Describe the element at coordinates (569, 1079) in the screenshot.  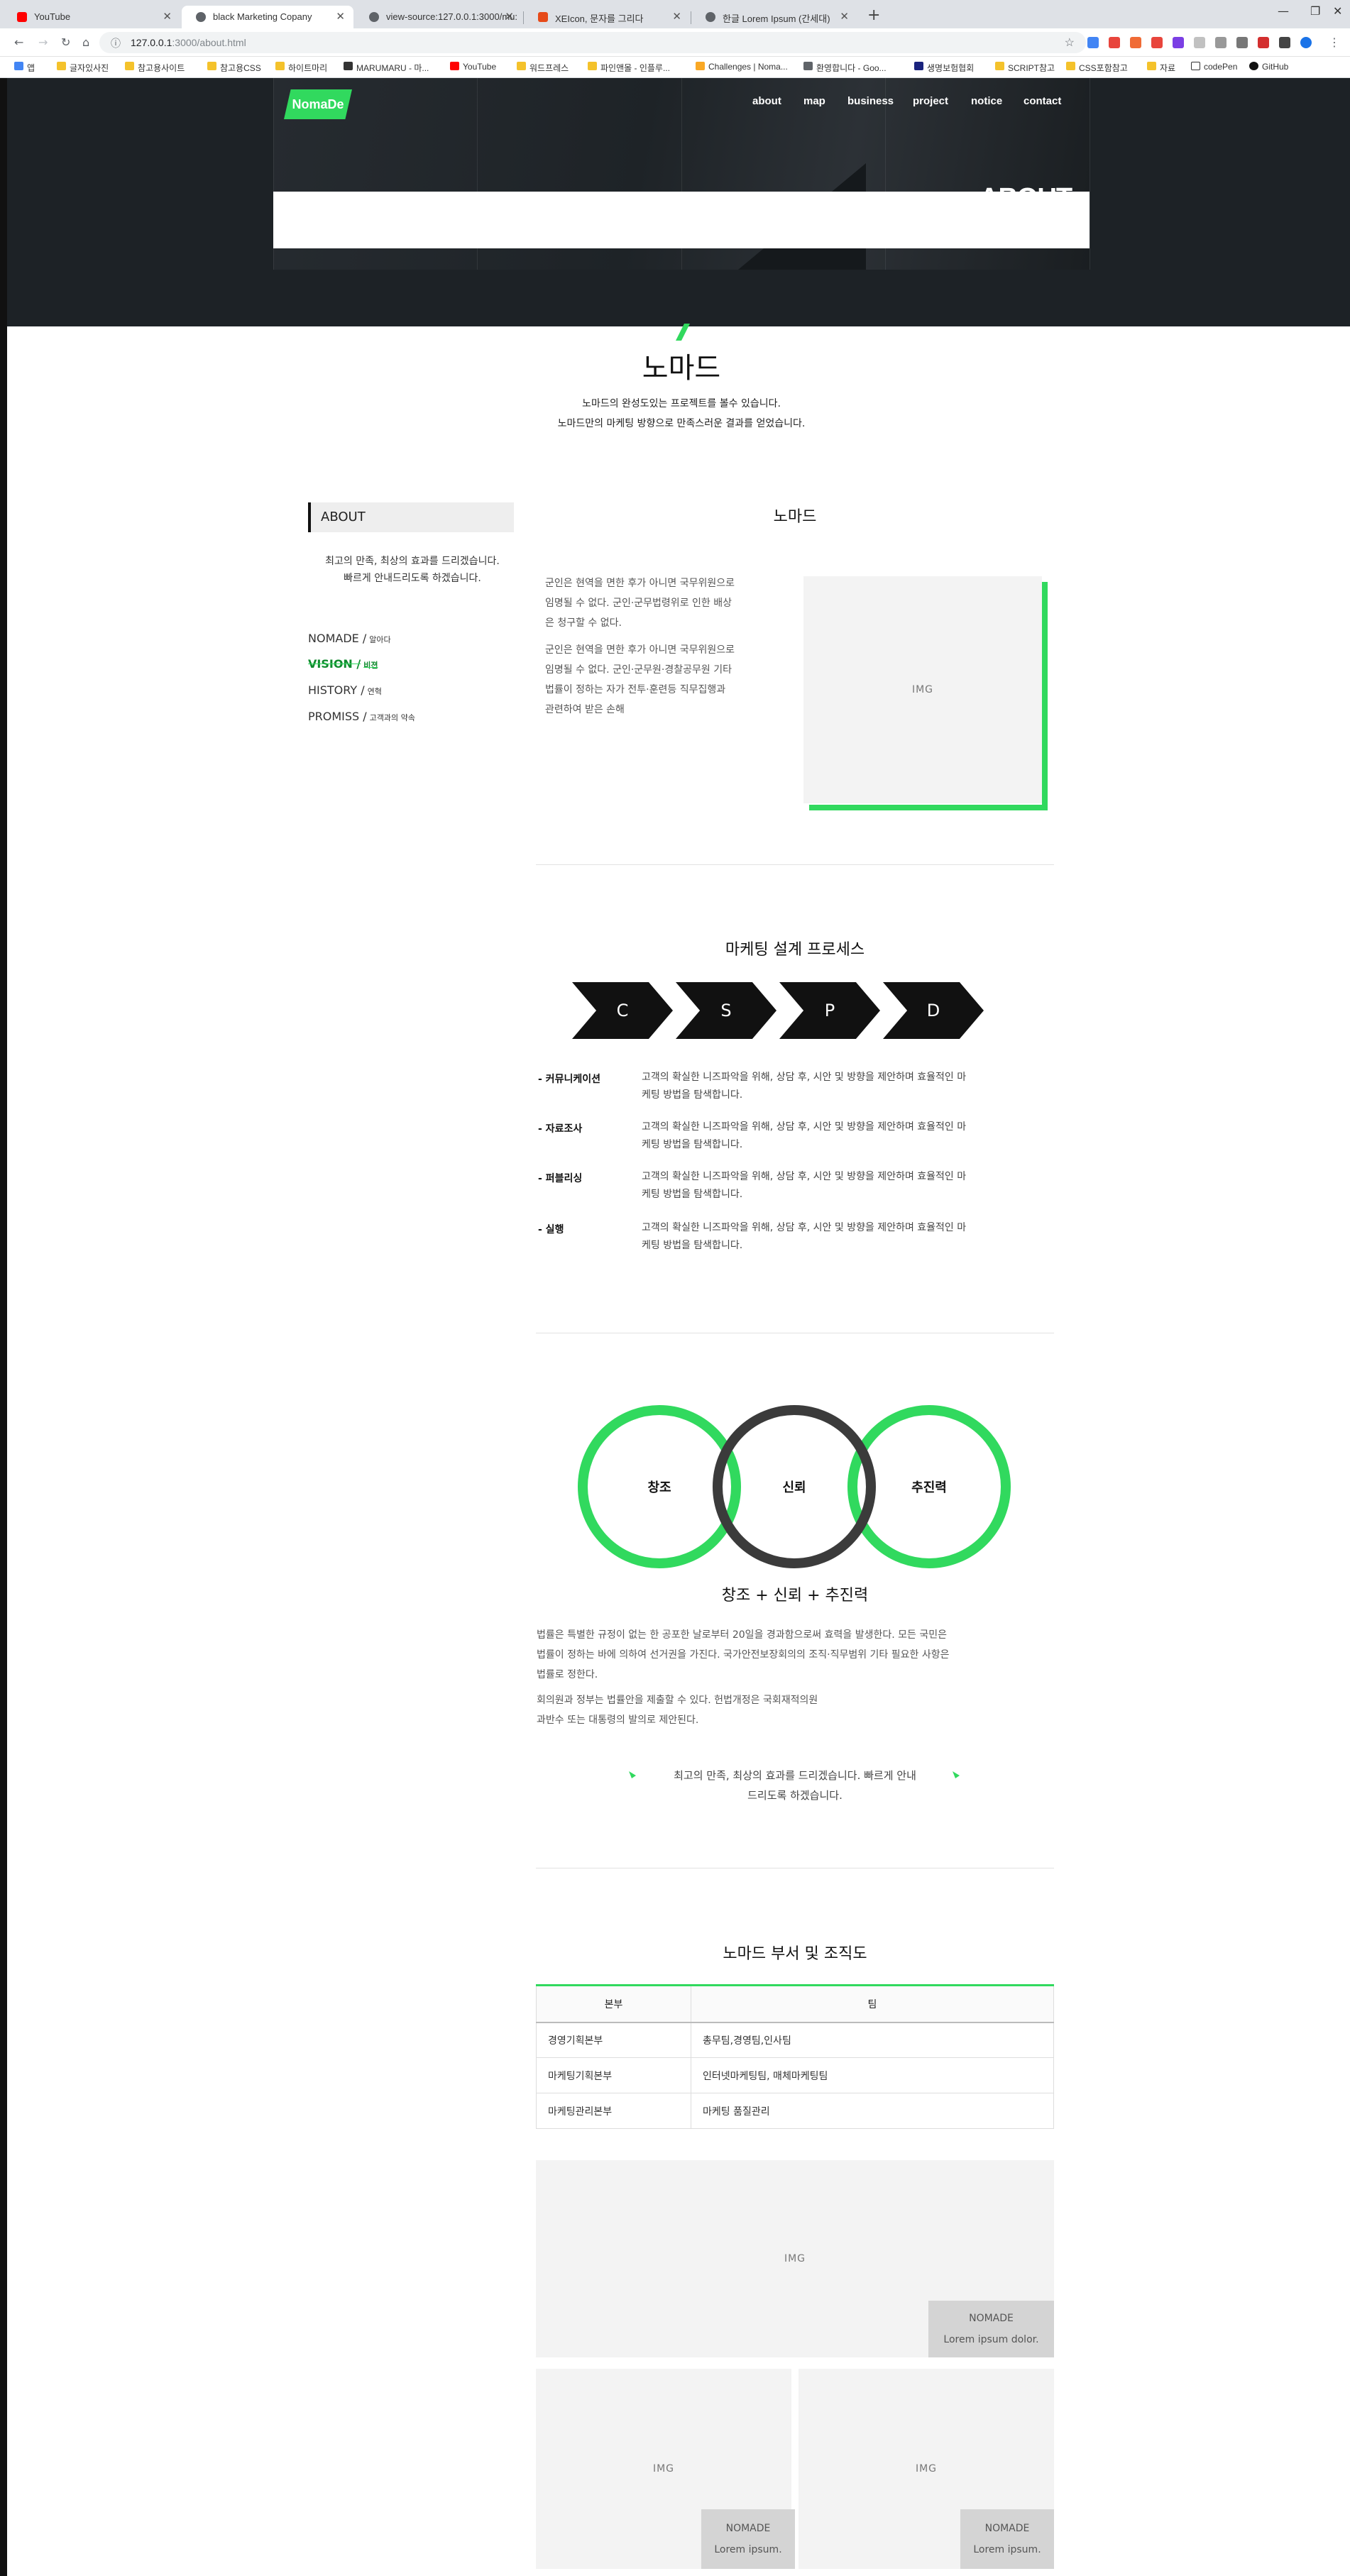
I see `process-label-communication: - 커뮤니케이션` at that location.